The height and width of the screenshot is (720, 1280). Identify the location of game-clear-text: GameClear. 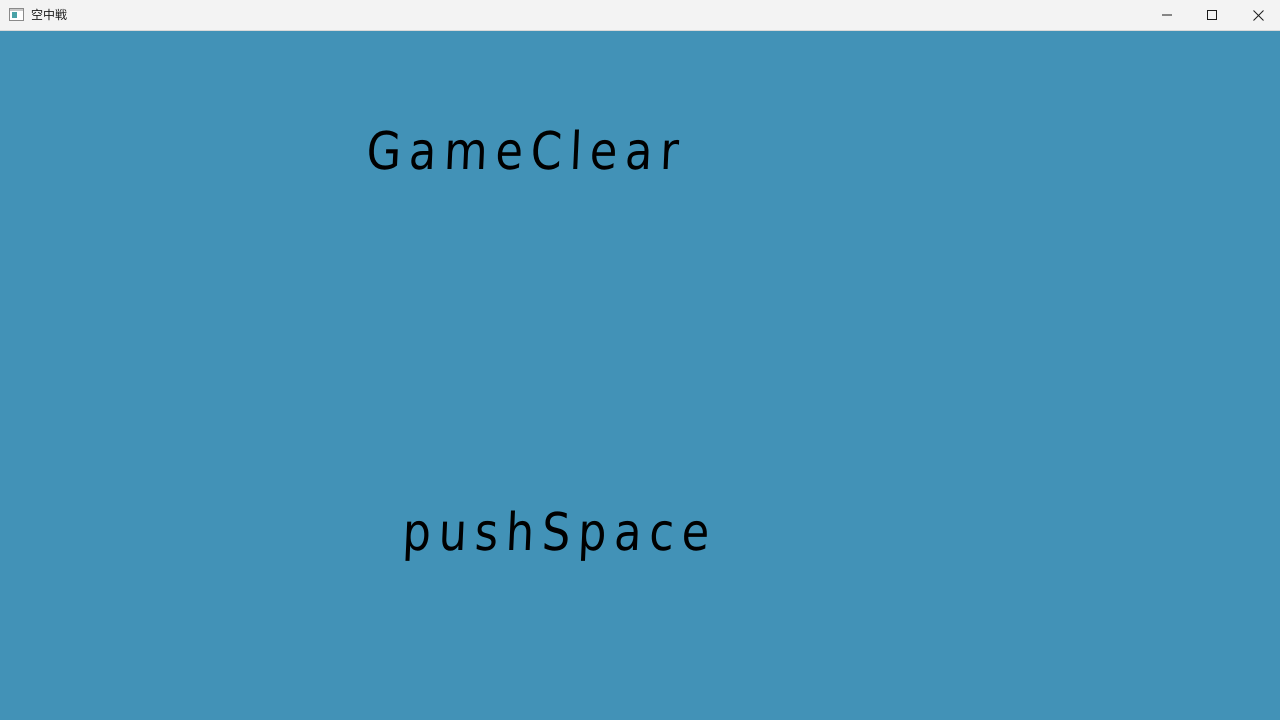
(526, 152).